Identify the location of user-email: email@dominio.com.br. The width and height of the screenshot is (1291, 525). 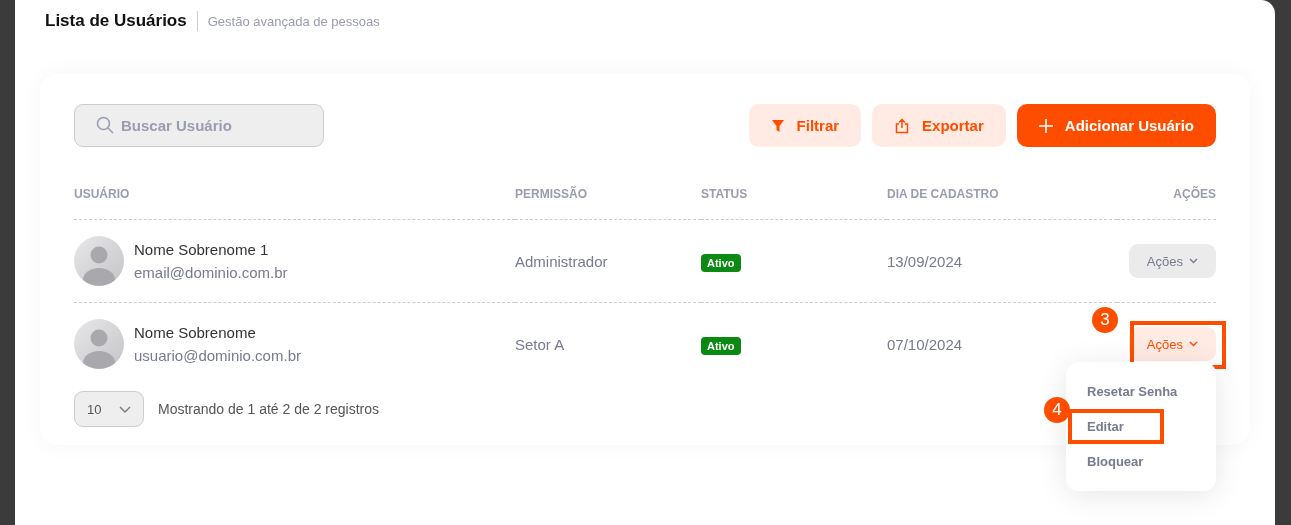
(211, 272).